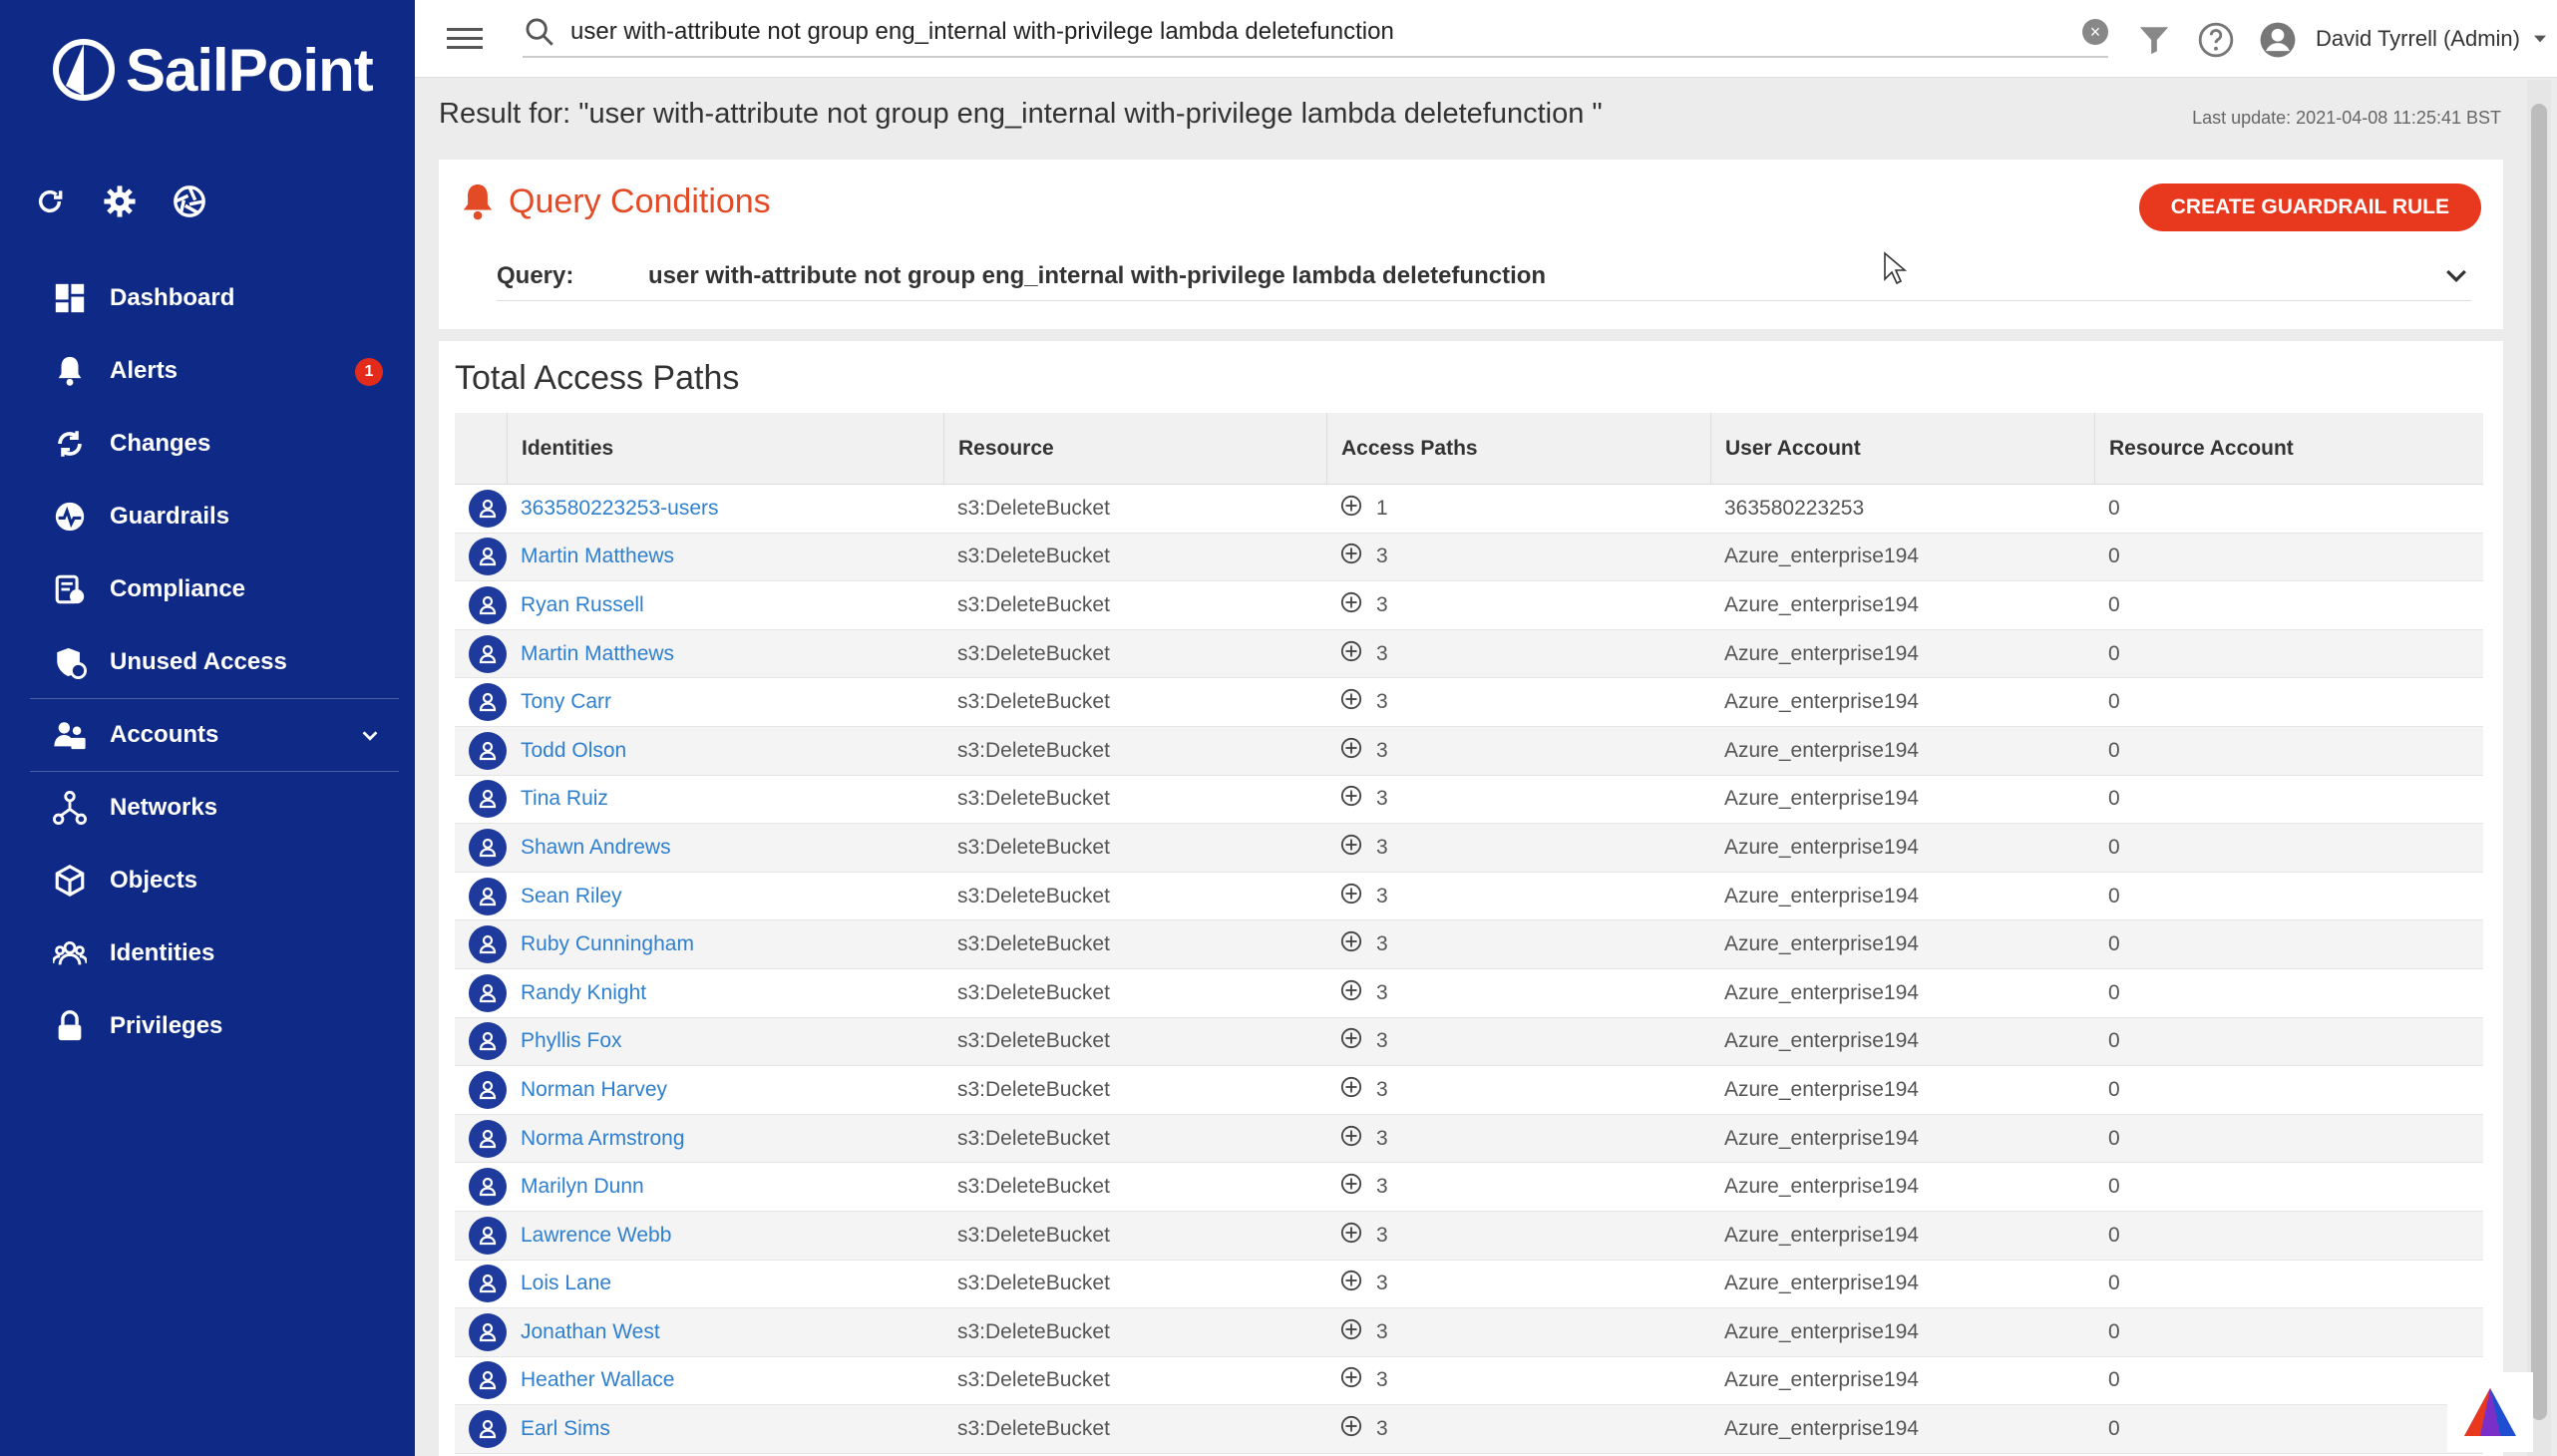 The height and width of the screenshot is (1456, 2557). What do you see at coordinates (597, 1379) in the screenshot?
I see `identity-link: Heather Wallace` at bounding box center [597, 1379].